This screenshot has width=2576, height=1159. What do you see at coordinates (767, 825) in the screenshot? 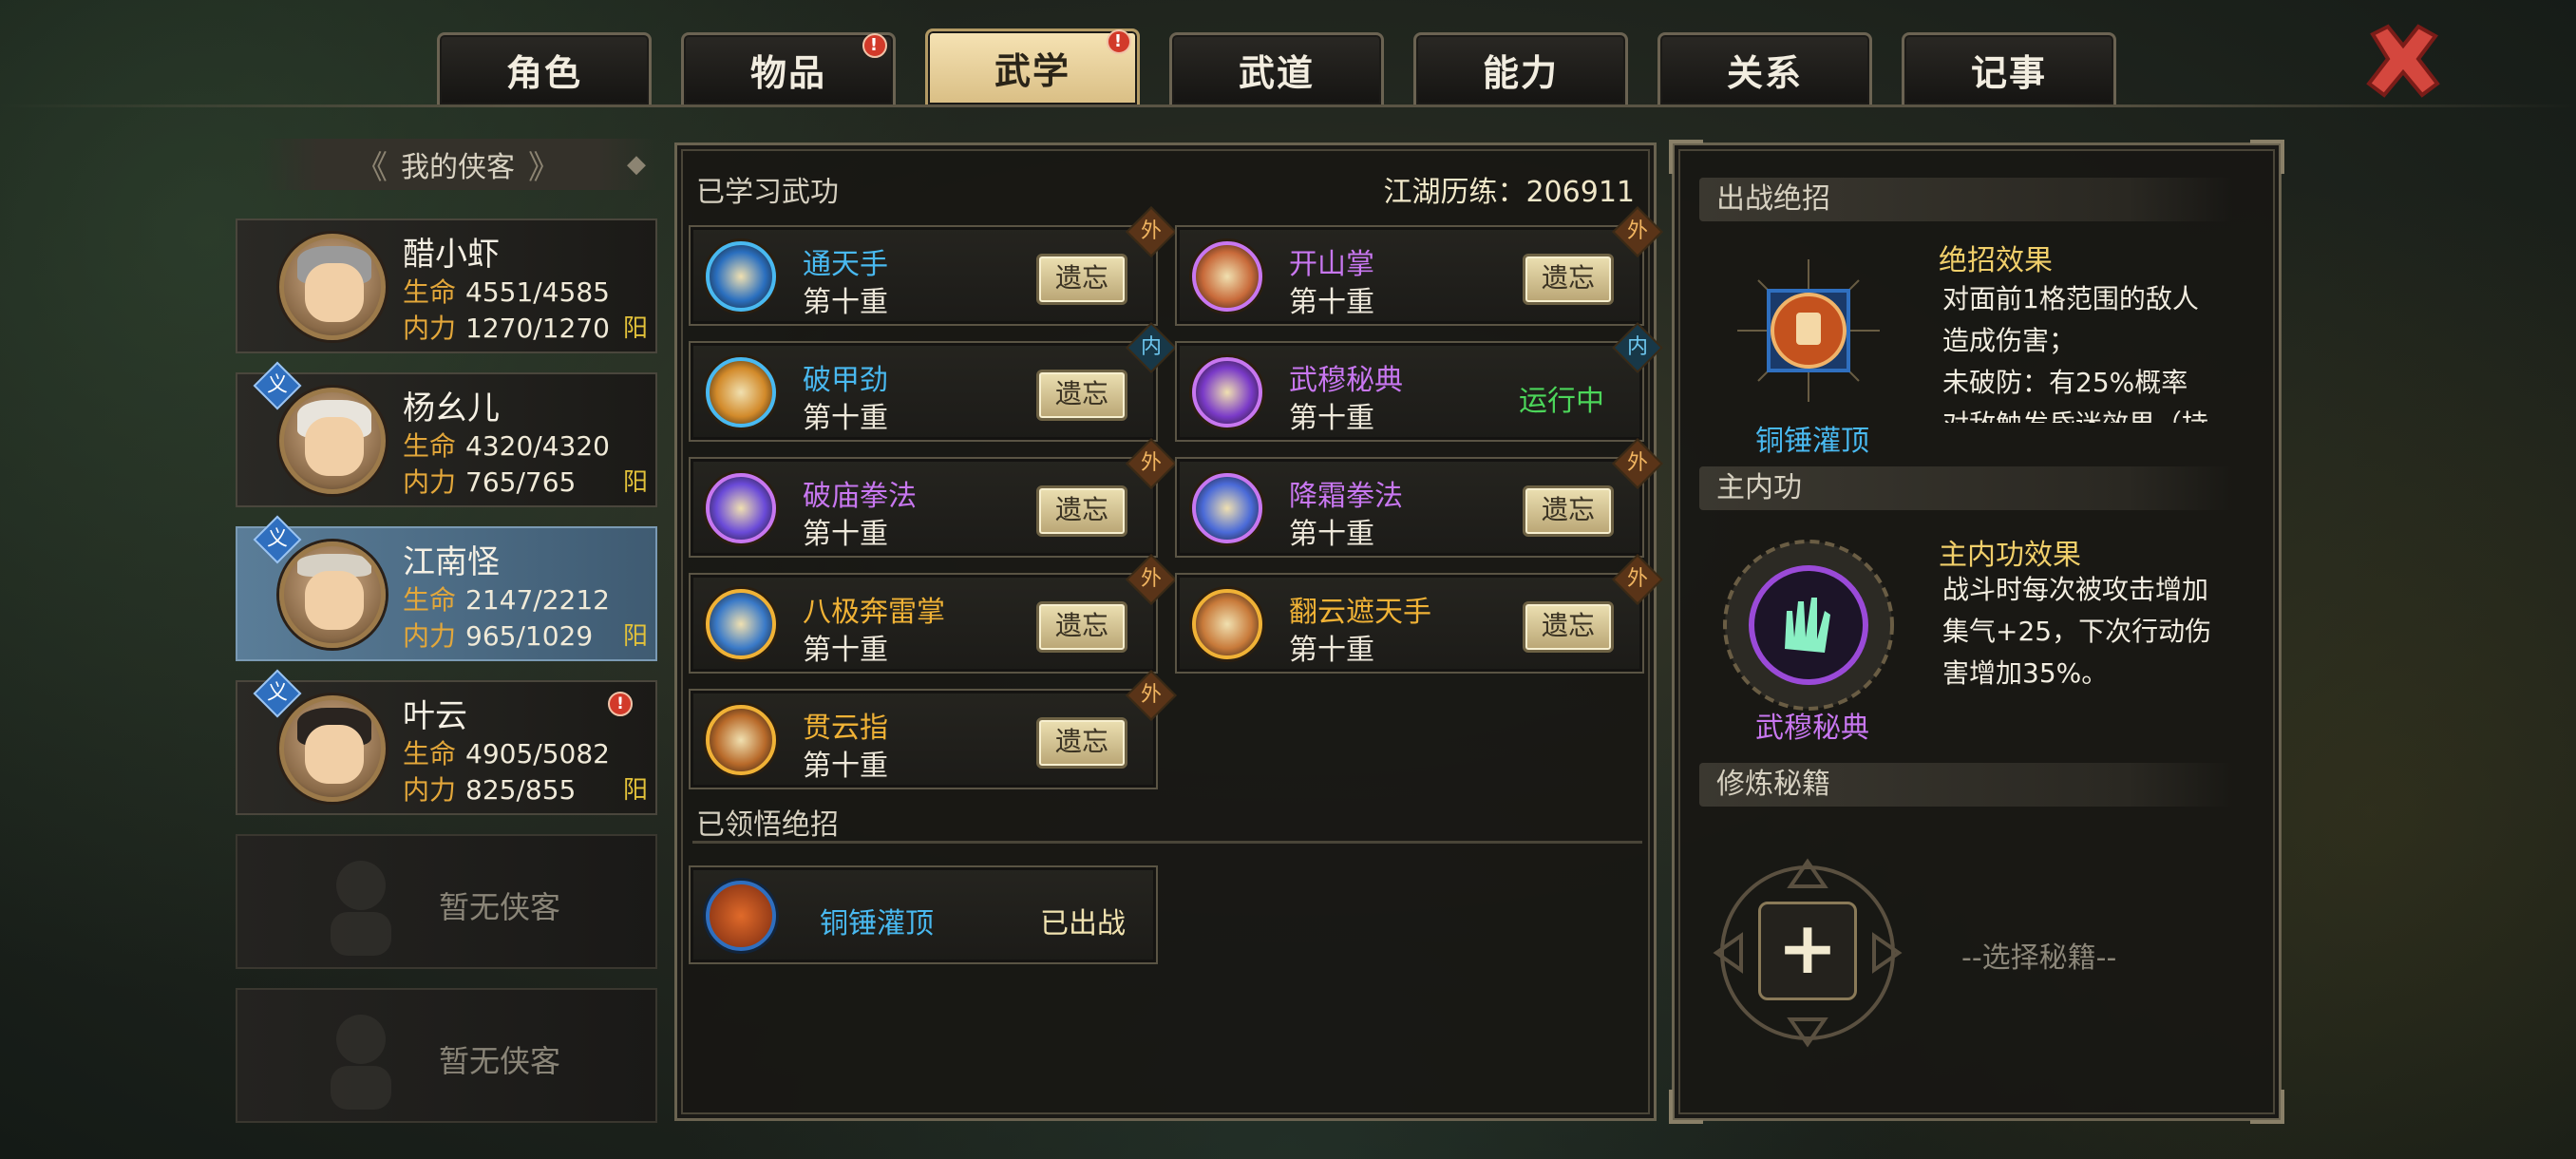
I see `ultimate-title: 已领悟绝招` at bounding box center [767, 825].